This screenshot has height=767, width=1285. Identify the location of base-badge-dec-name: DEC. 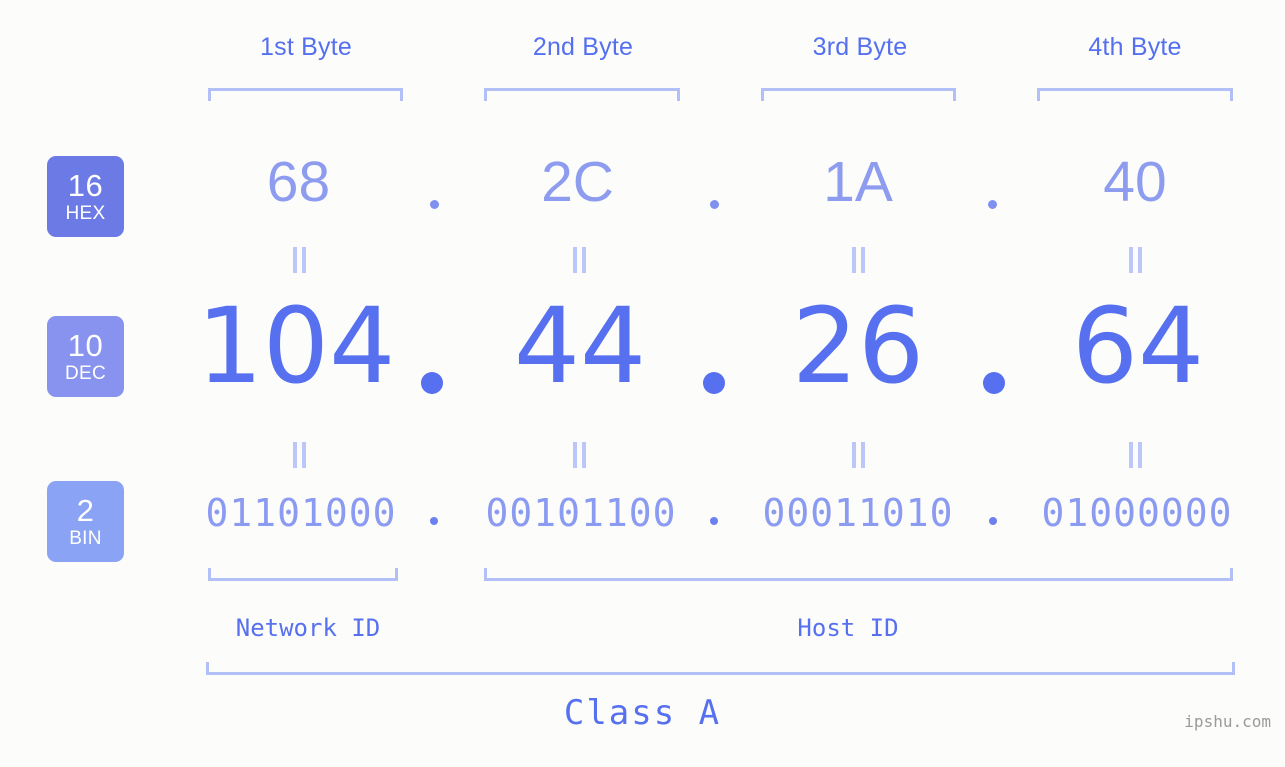
(85, 373).